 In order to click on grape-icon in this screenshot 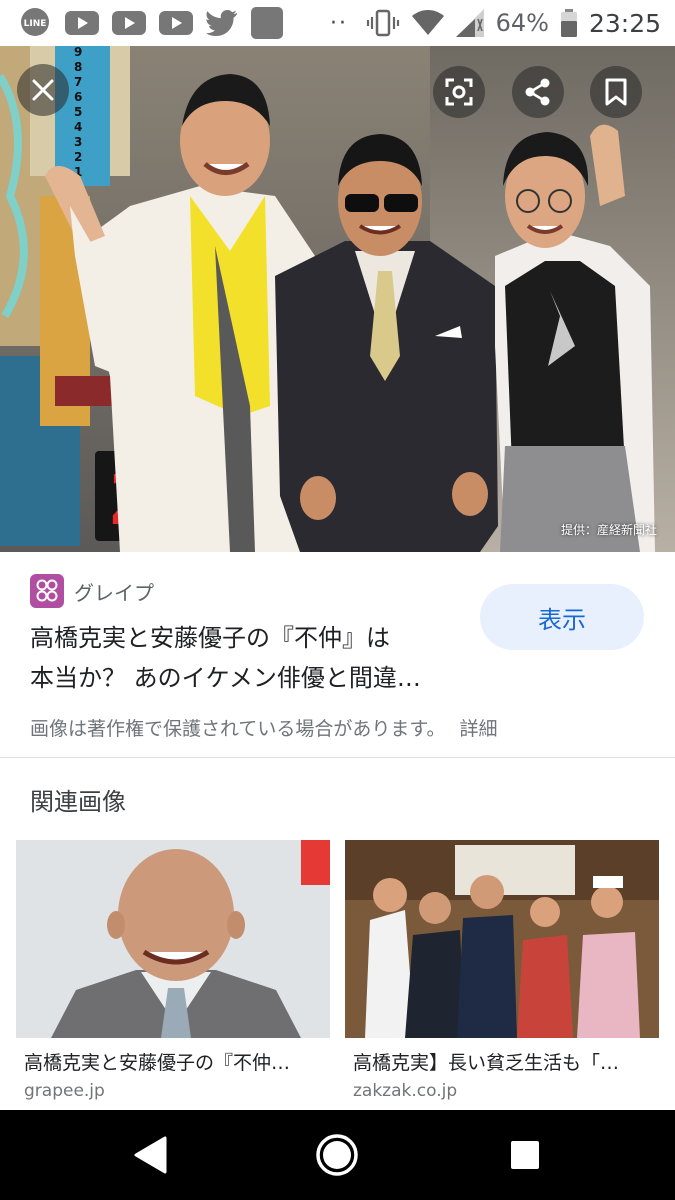, I will do `click(47, 590)`.